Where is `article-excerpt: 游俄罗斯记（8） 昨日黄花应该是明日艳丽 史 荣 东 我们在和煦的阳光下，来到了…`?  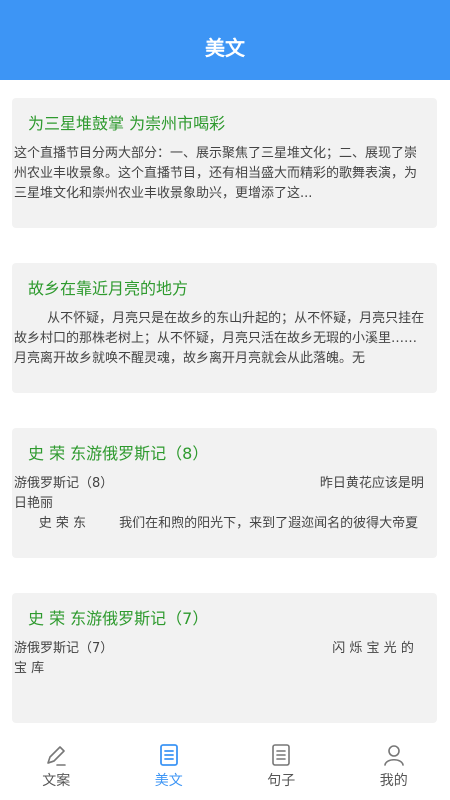
article-excerpt: 游俄罗斯记（8） 昨日黄花应该是明日艳丽 史 荣 东 我们在和煦的阳光下，来到了… is located at coordinates (219, 503).